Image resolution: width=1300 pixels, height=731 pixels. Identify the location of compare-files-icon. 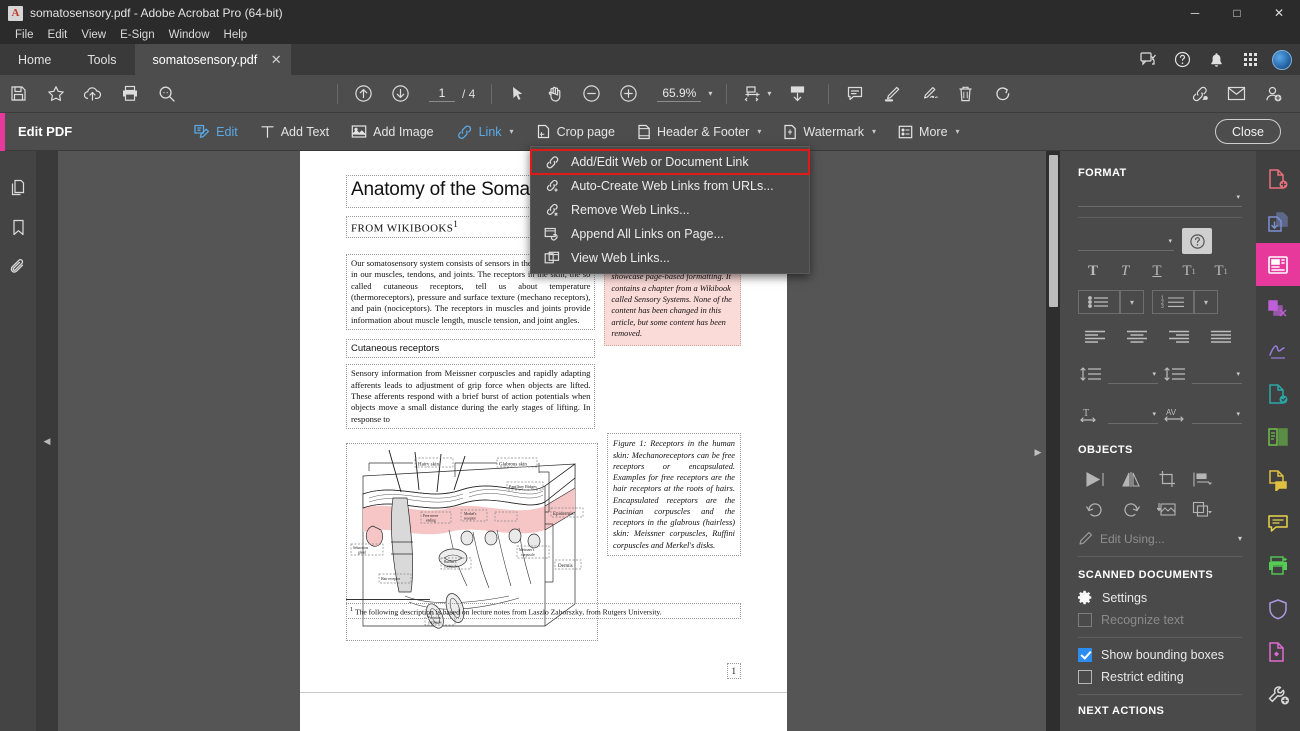
(1278, 436).